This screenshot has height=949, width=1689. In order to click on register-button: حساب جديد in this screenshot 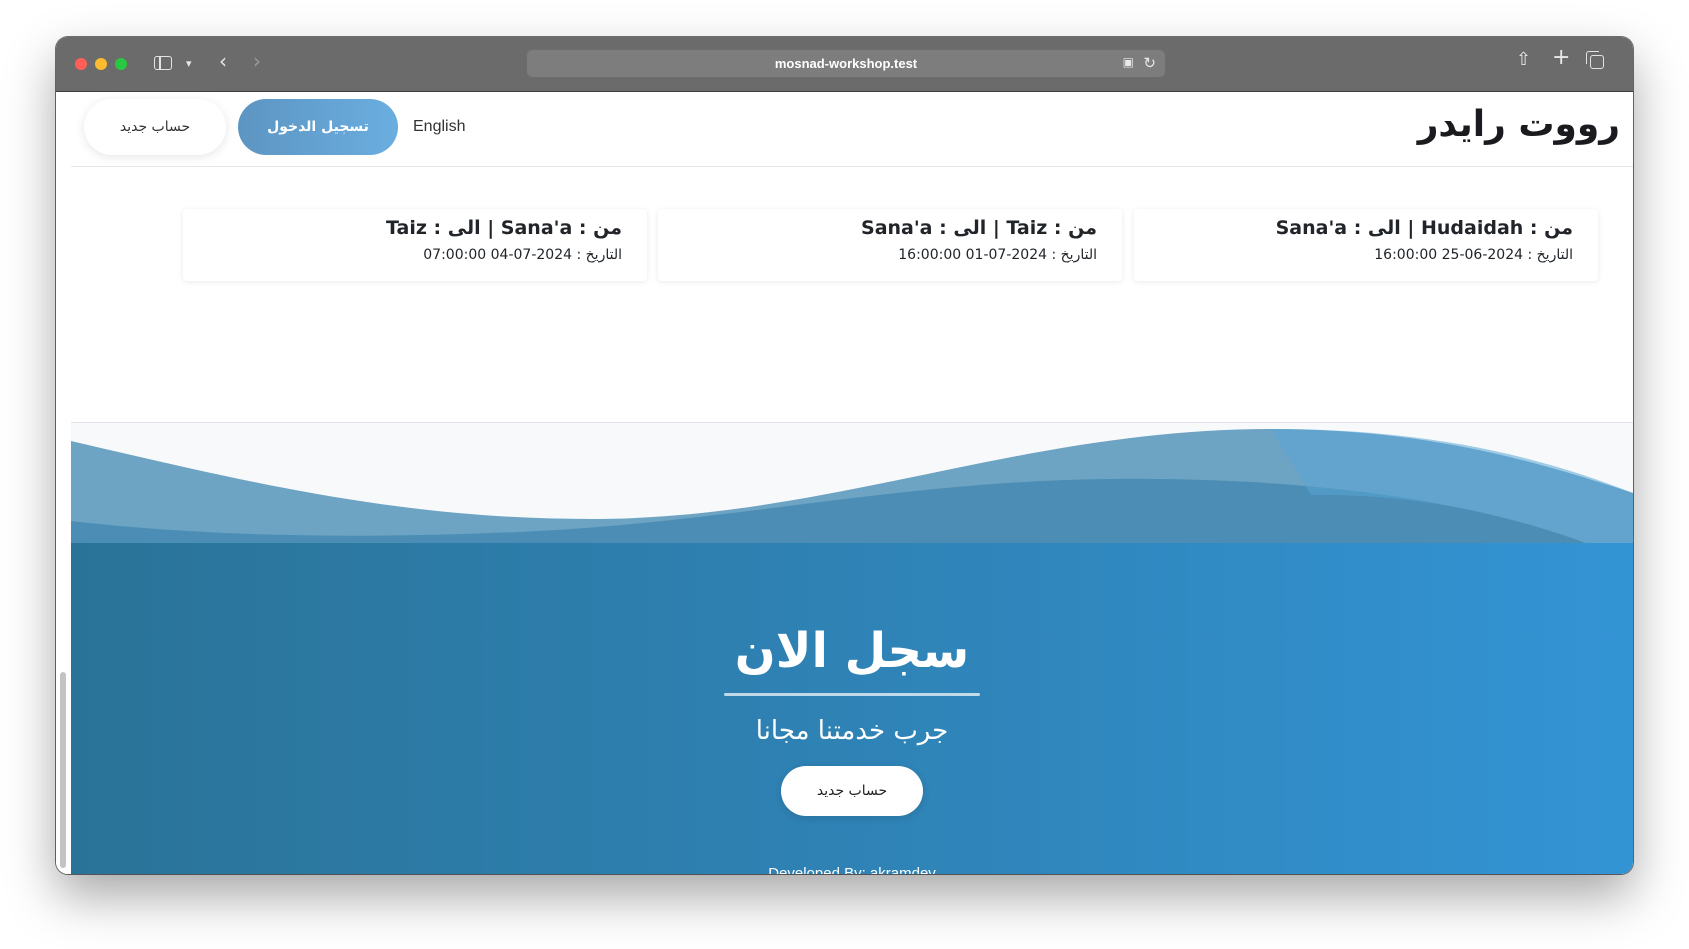, I will do `click(155, 127)`.